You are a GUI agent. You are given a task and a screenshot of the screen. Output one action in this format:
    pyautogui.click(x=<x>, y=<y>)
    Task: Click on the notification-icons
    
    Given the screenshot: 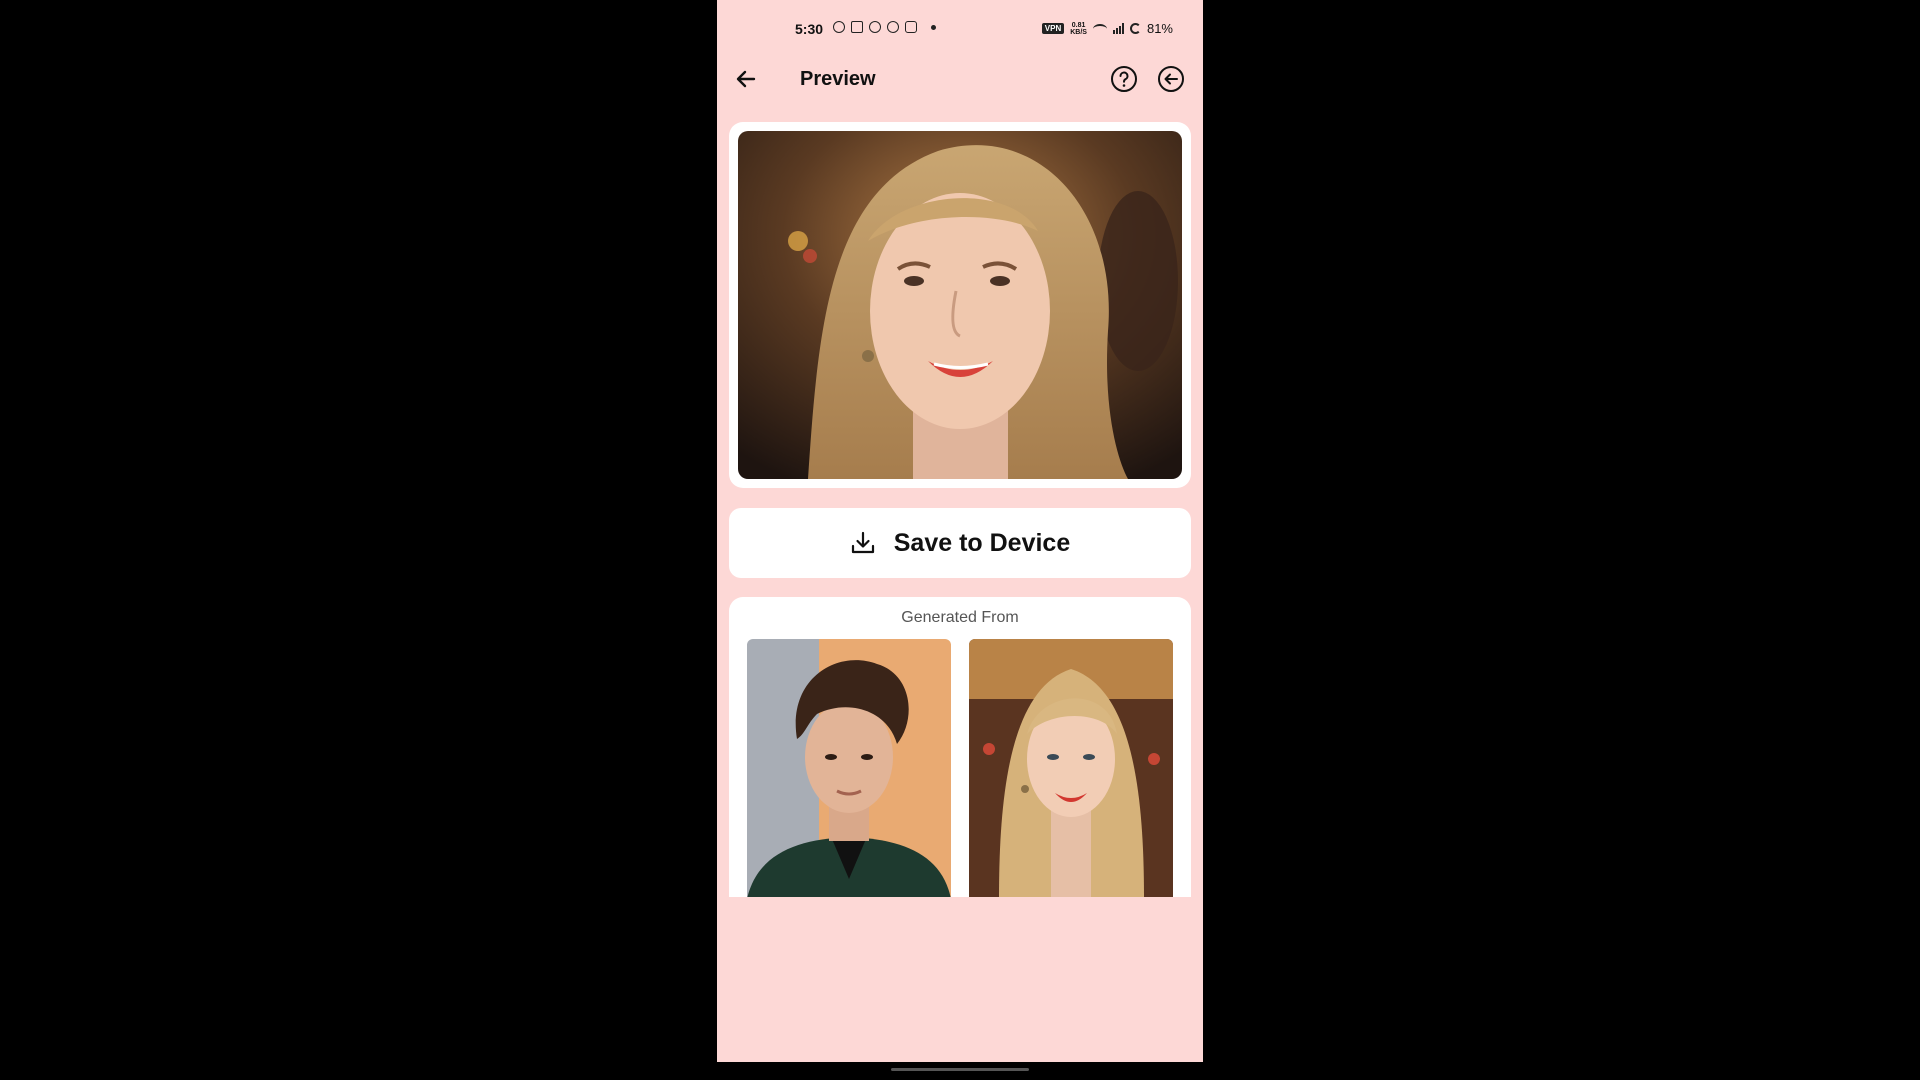 What is the action you would take?
    pyautogui.click(x=884, y=27)
    